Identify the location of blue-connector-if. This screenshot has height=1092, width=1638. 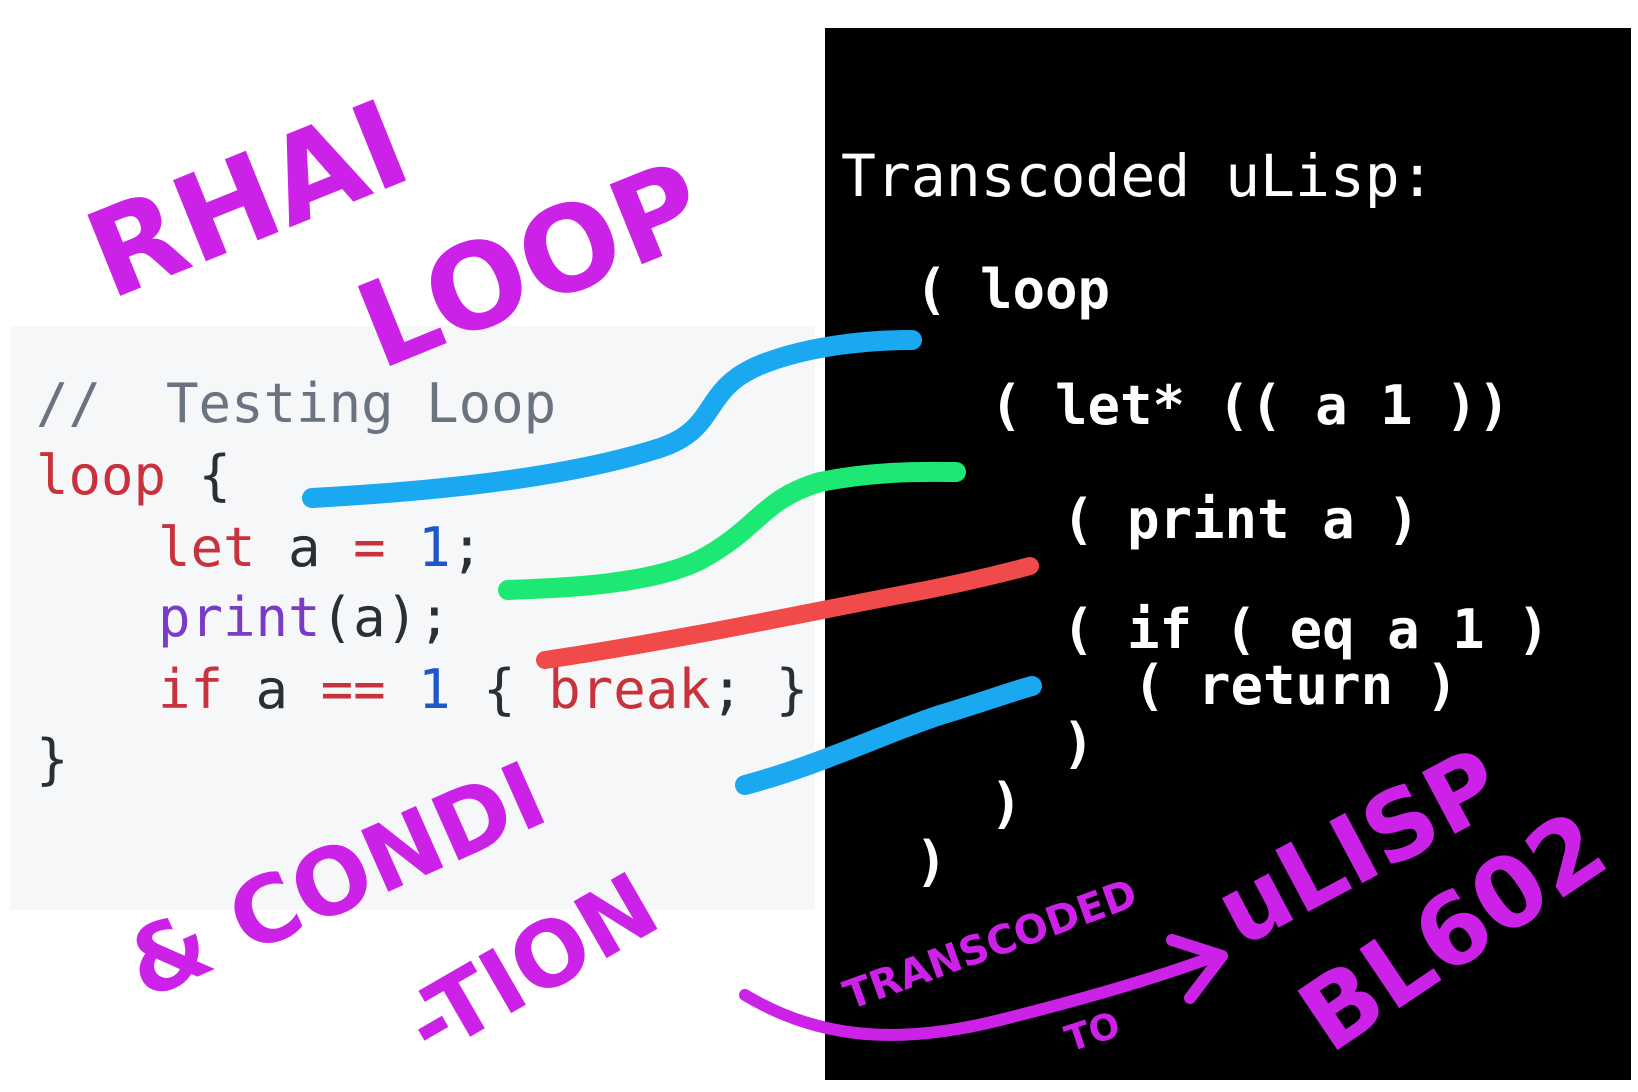
(888, 735).